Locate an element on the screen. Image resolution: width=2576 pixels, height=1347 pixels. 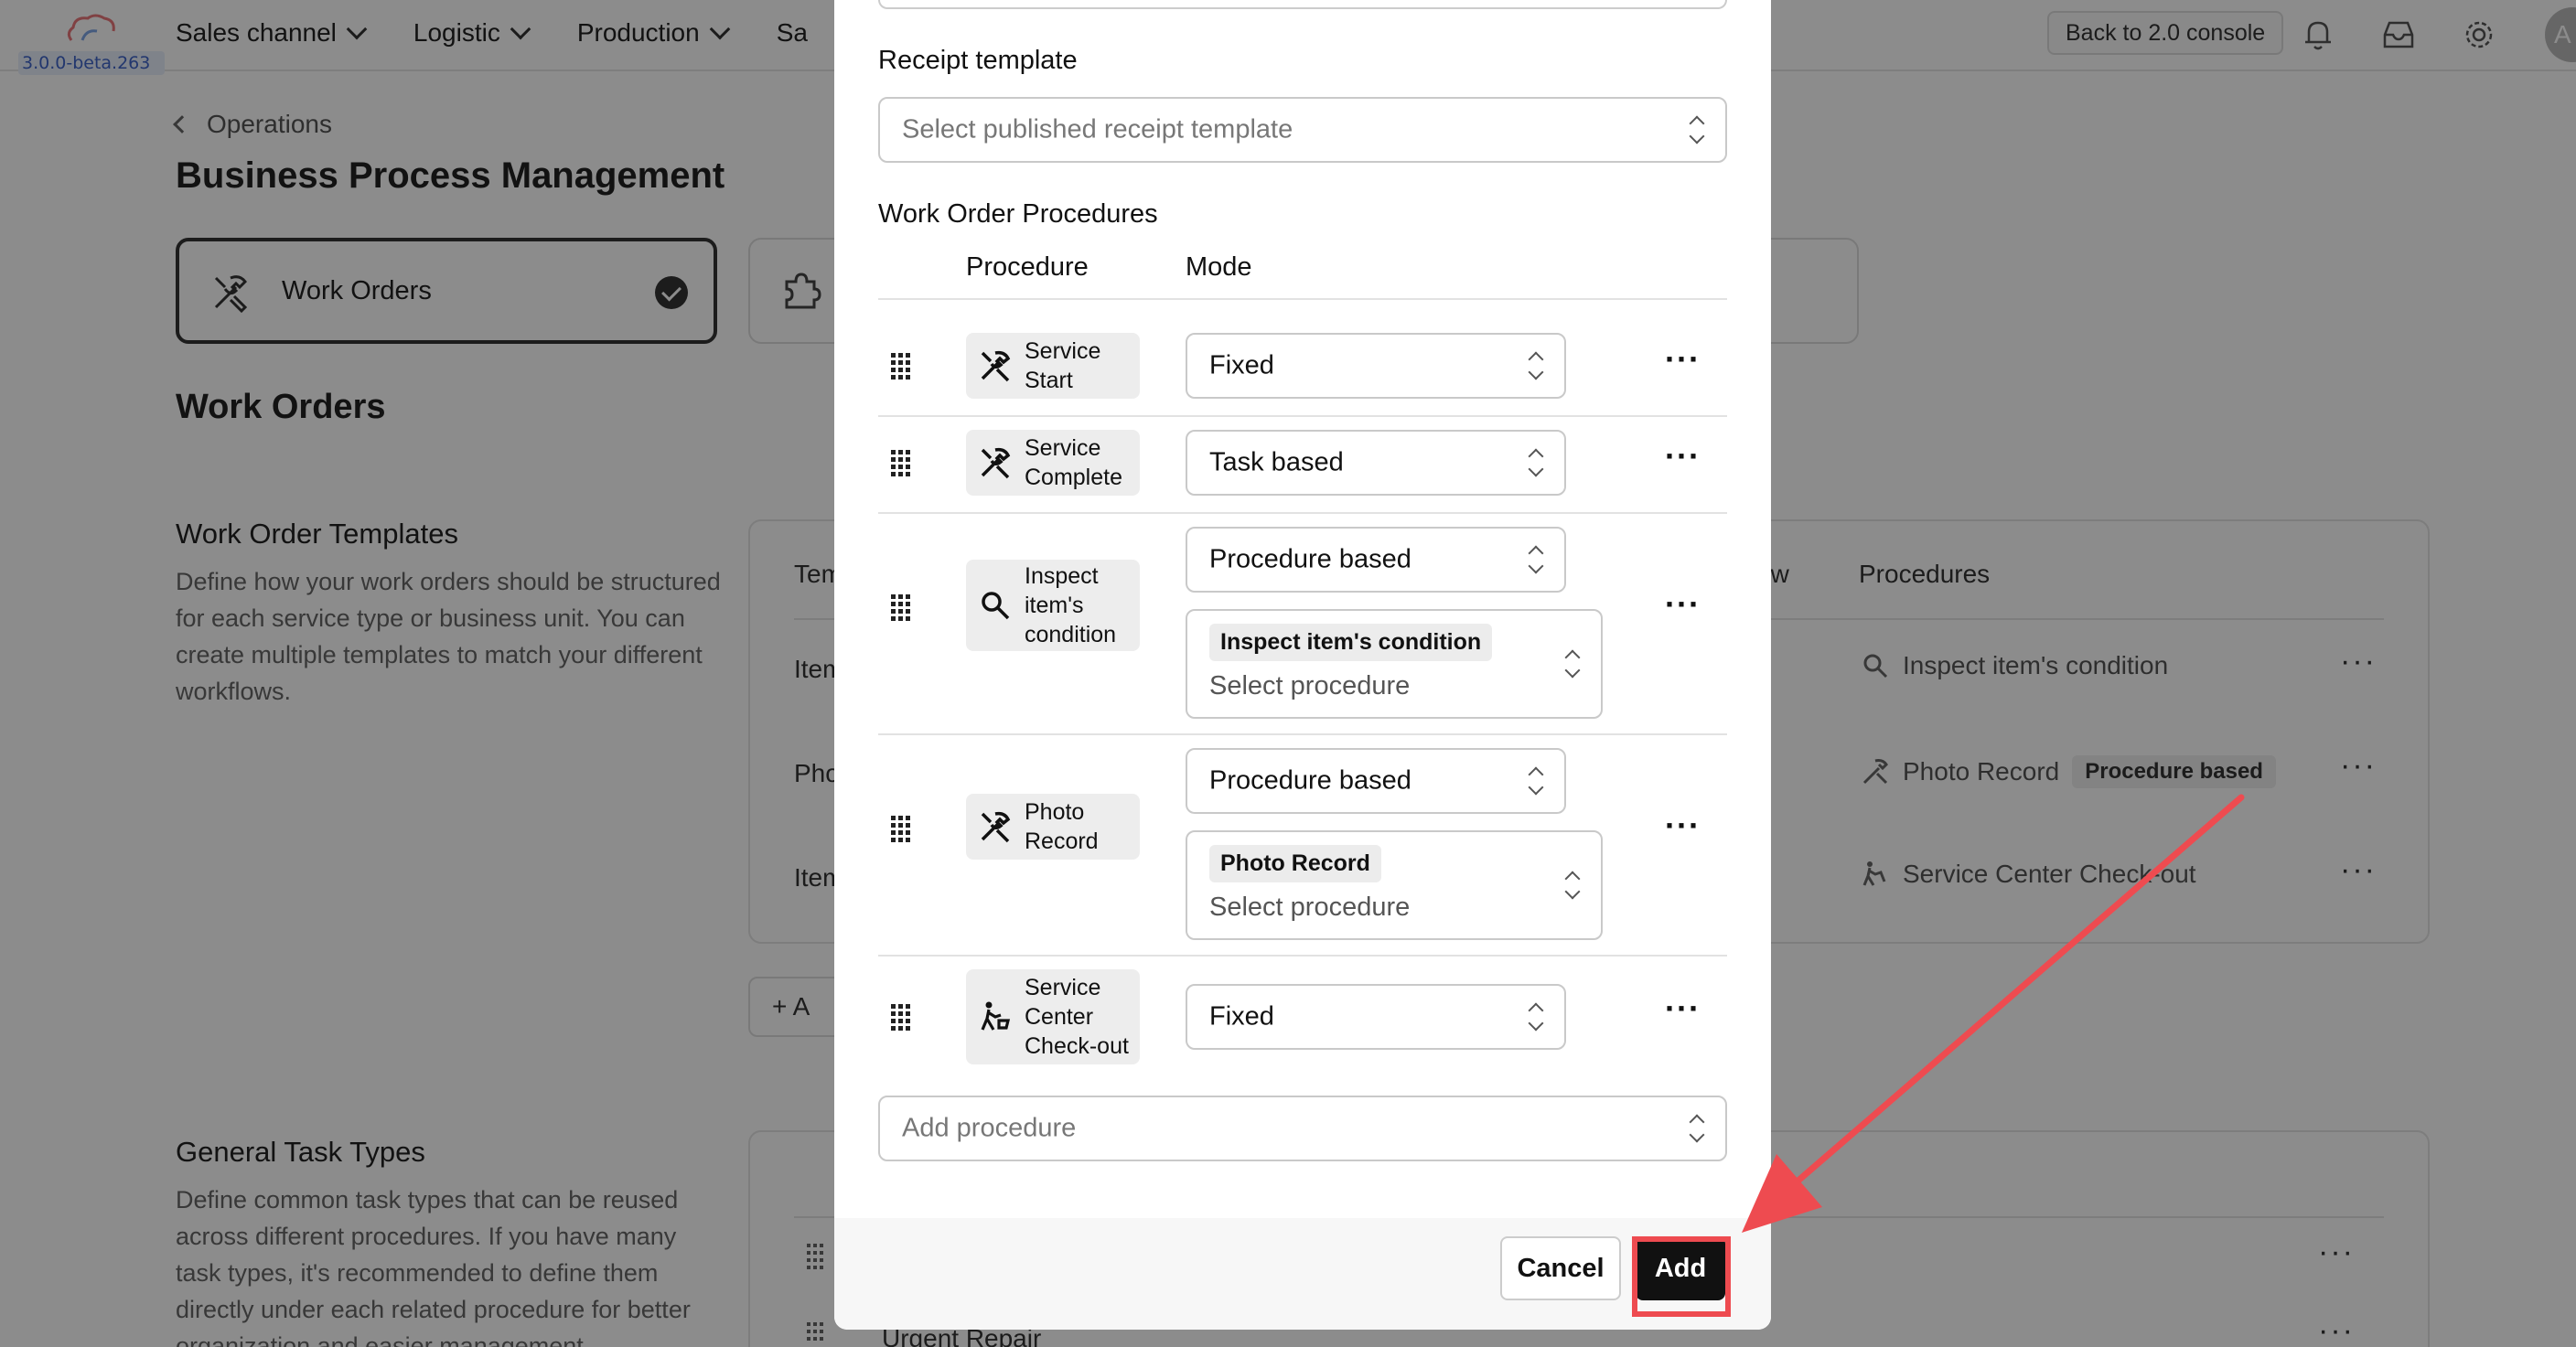
select-placeholder: Add procedure is located at coordinates (989, 1128).